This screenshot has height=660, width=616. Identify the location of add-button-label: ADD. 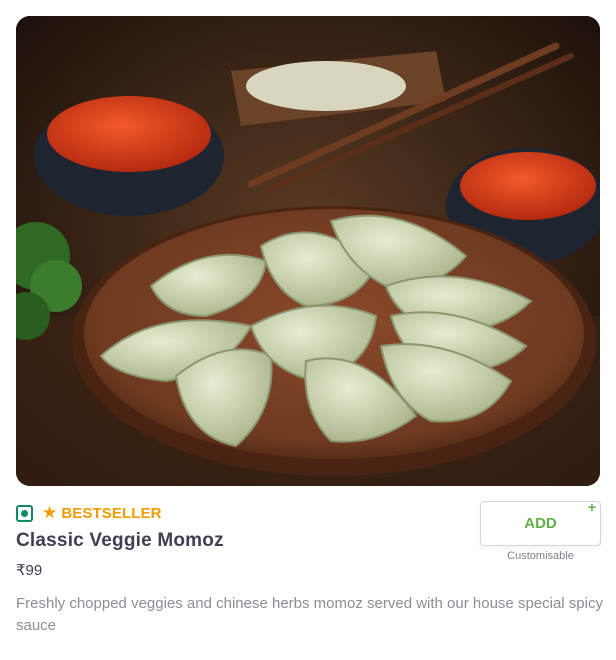
(540, 523).